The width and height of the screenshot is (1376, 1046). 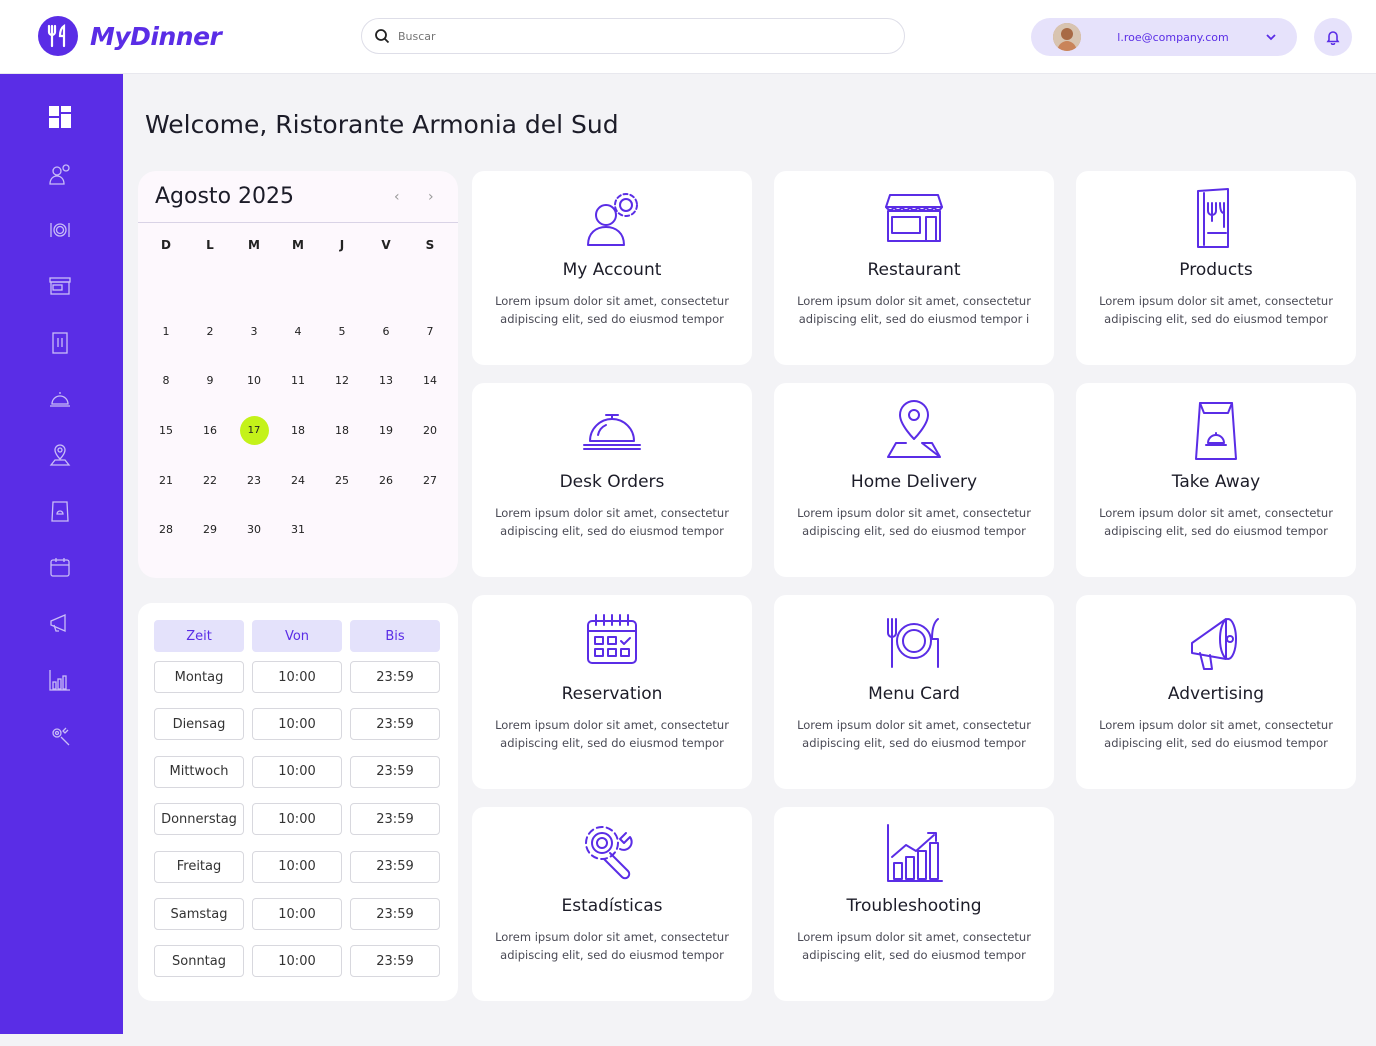 What do you see at coordinates (298, 331) in the screenshot?
I see `calendar-day: 4` at bounding box center [298, 331].